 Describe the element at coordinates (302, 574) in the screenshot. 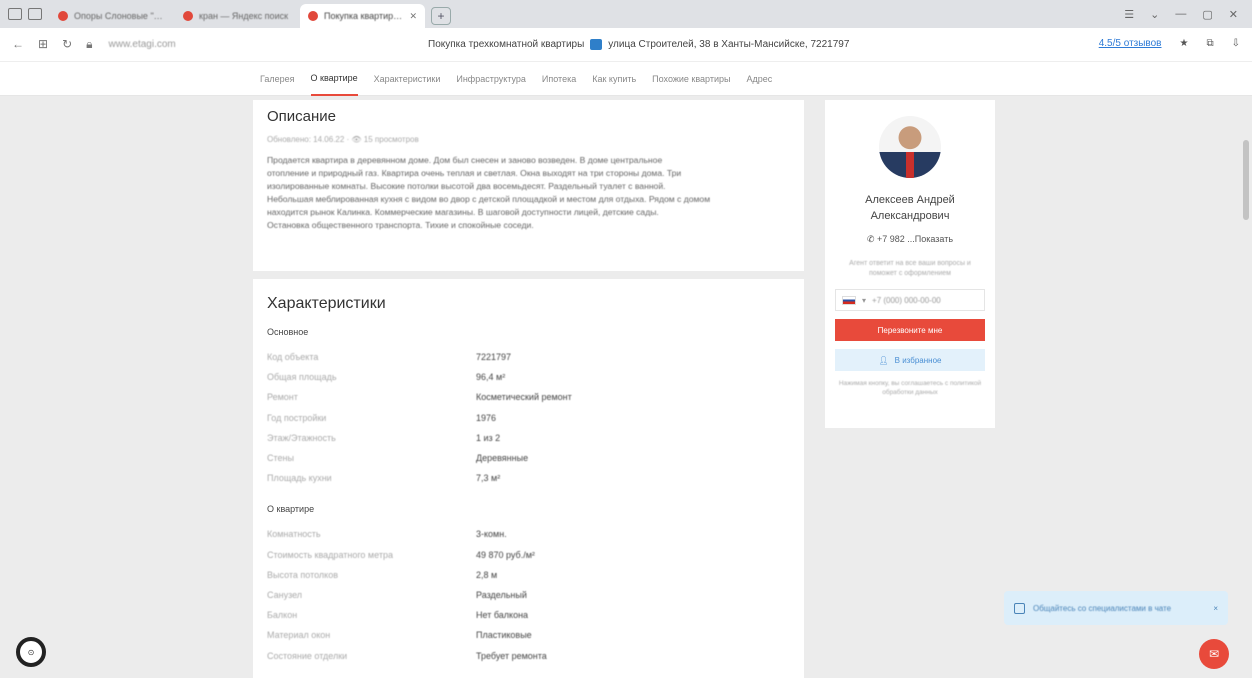

I see `char-key: Высота потолков` at that location.